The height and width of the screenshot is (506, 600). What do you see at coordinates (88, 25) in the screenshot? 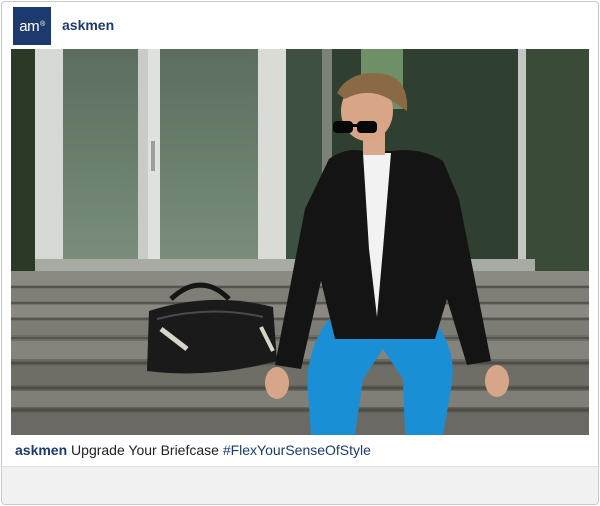
I see `username-link: askmen` at bounding box center [88, 25].